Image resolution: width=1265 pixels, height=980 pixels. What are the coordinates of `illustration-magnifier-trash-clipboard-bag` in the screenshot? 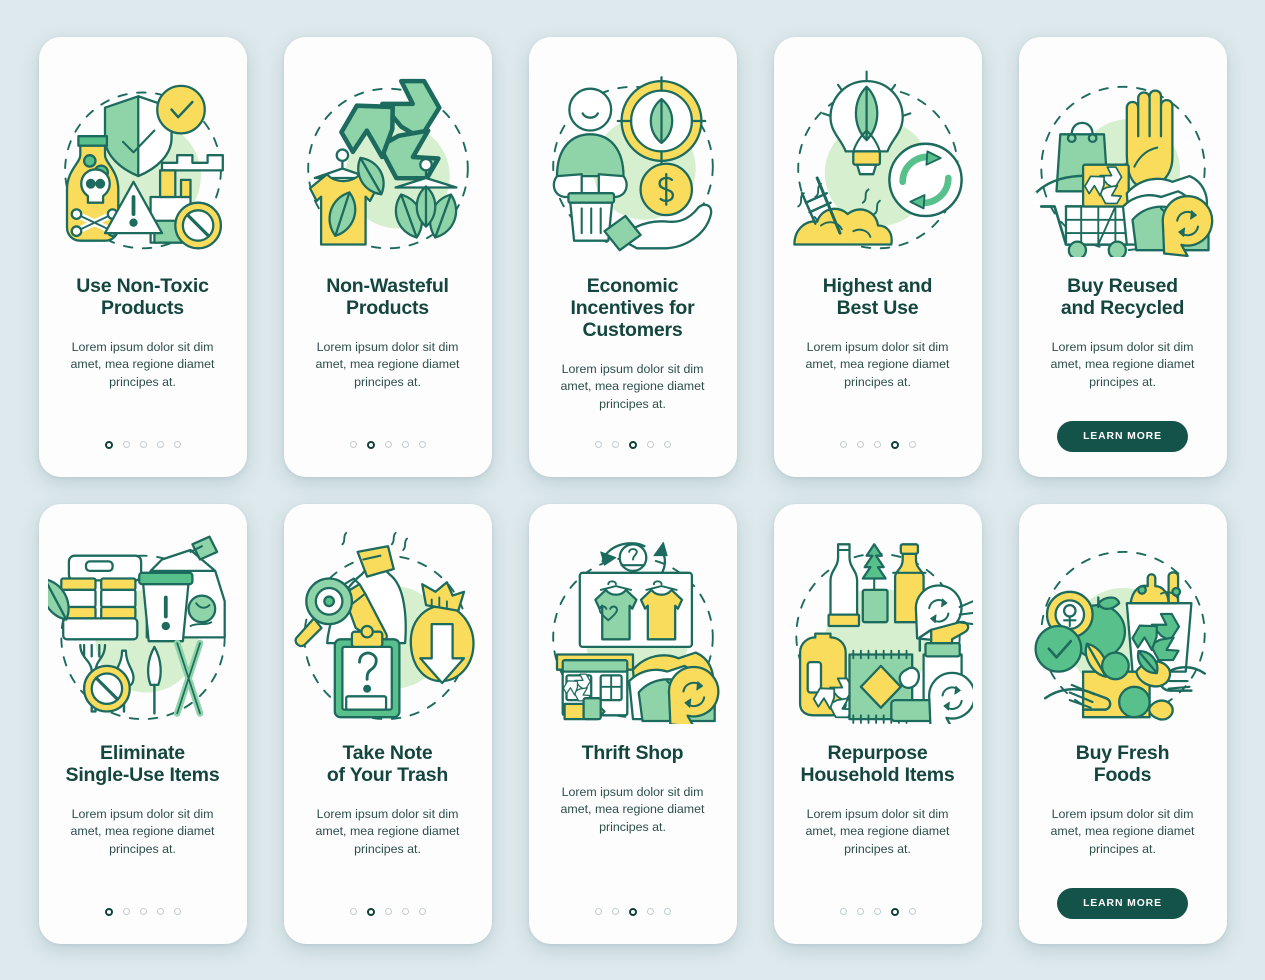 It's located at (388, 626).